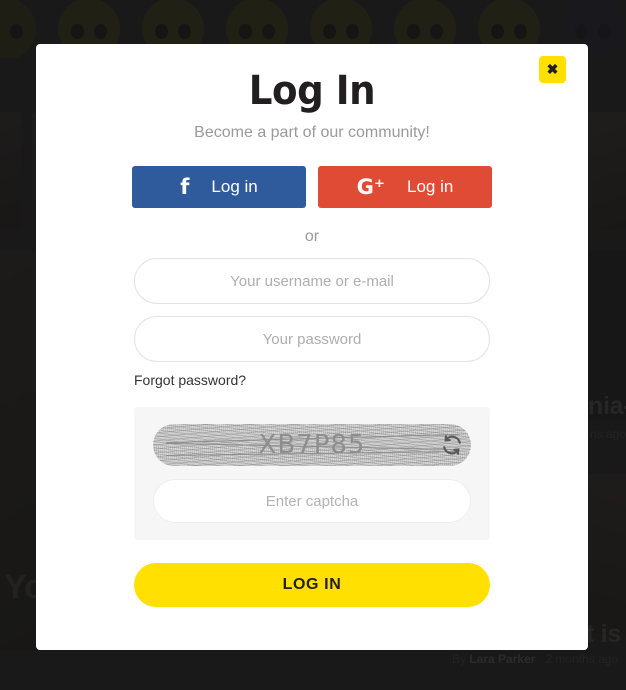  I want to click on captcha-code: XB7P85, so click(312, 445).